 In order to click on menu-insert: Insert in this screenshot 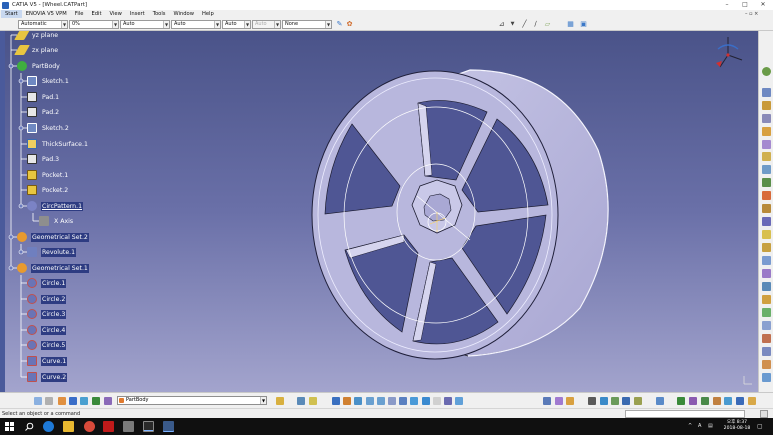, I will do `click(137, 14)`.